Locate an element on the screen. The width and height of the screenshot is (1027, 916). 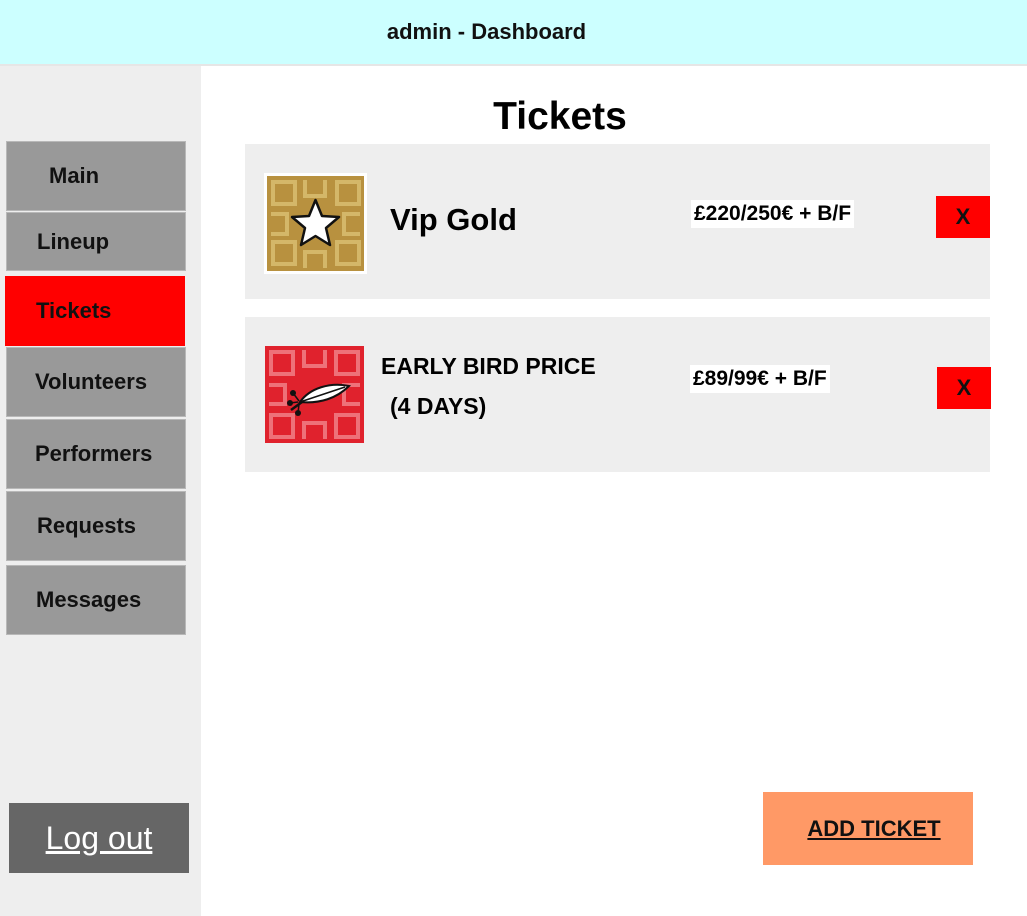
ticket-price: £89/99€ + B/F is located at coordinates (760, 379).